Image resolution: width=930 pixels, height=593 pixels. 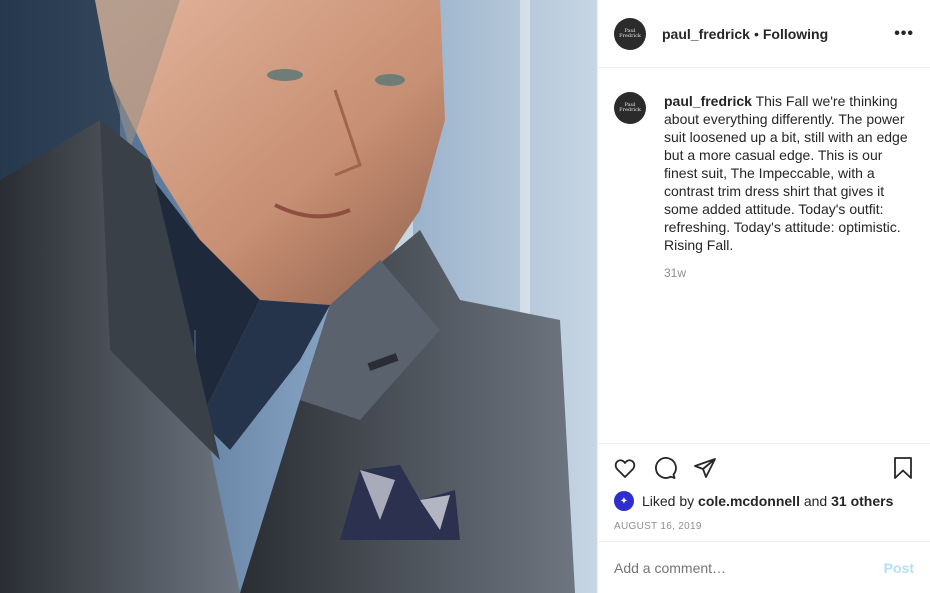 What do you see at coordinates (630, 108) in the screenshot?
I see `caption-avatar: Paul Fredrick` at bounding box center [630, 108].